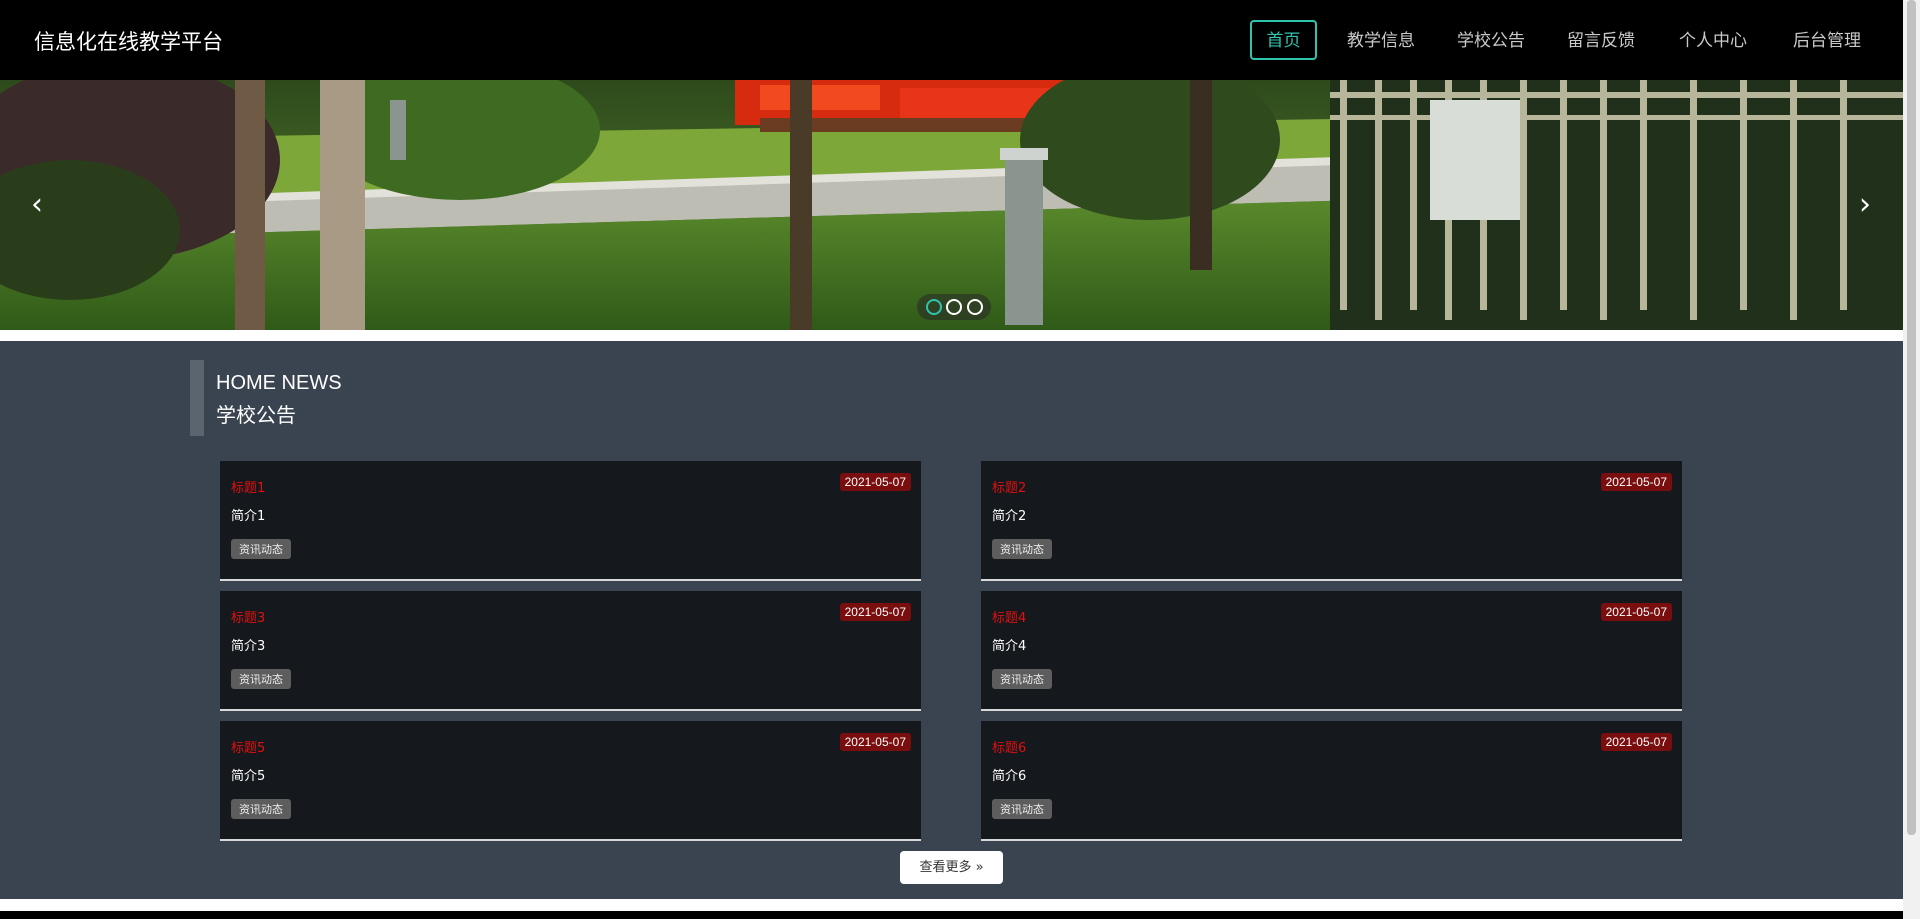 This screenshot has height=919, width=1920. What do you see at coordinates (1009, 486) in the screenshot?
I see `news-card-title: 标题2` at bounding box center [1009, 486].